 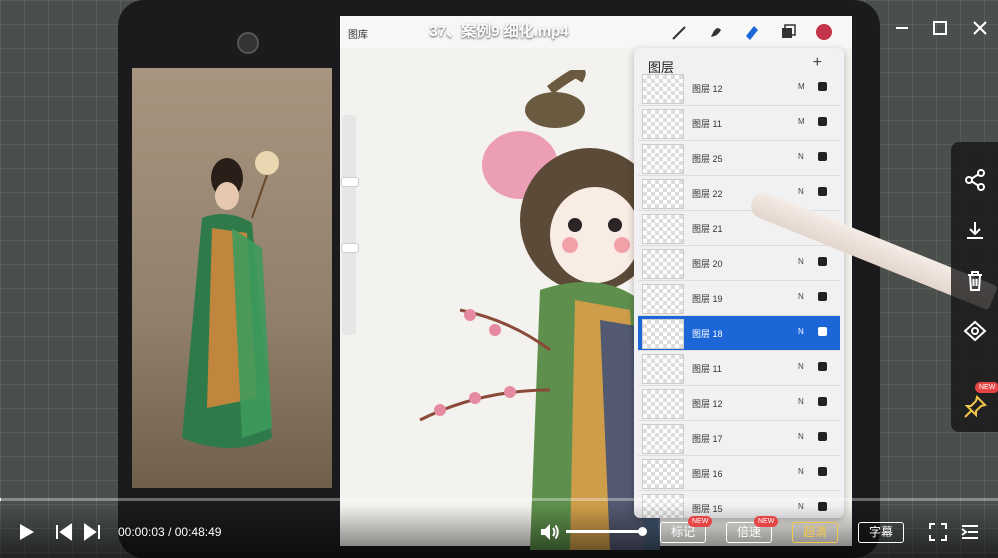 What do you see at coordinates (707, 474) in the screenshot?
I see `layer-name: 图层 16` at bounding box center [707, 474].